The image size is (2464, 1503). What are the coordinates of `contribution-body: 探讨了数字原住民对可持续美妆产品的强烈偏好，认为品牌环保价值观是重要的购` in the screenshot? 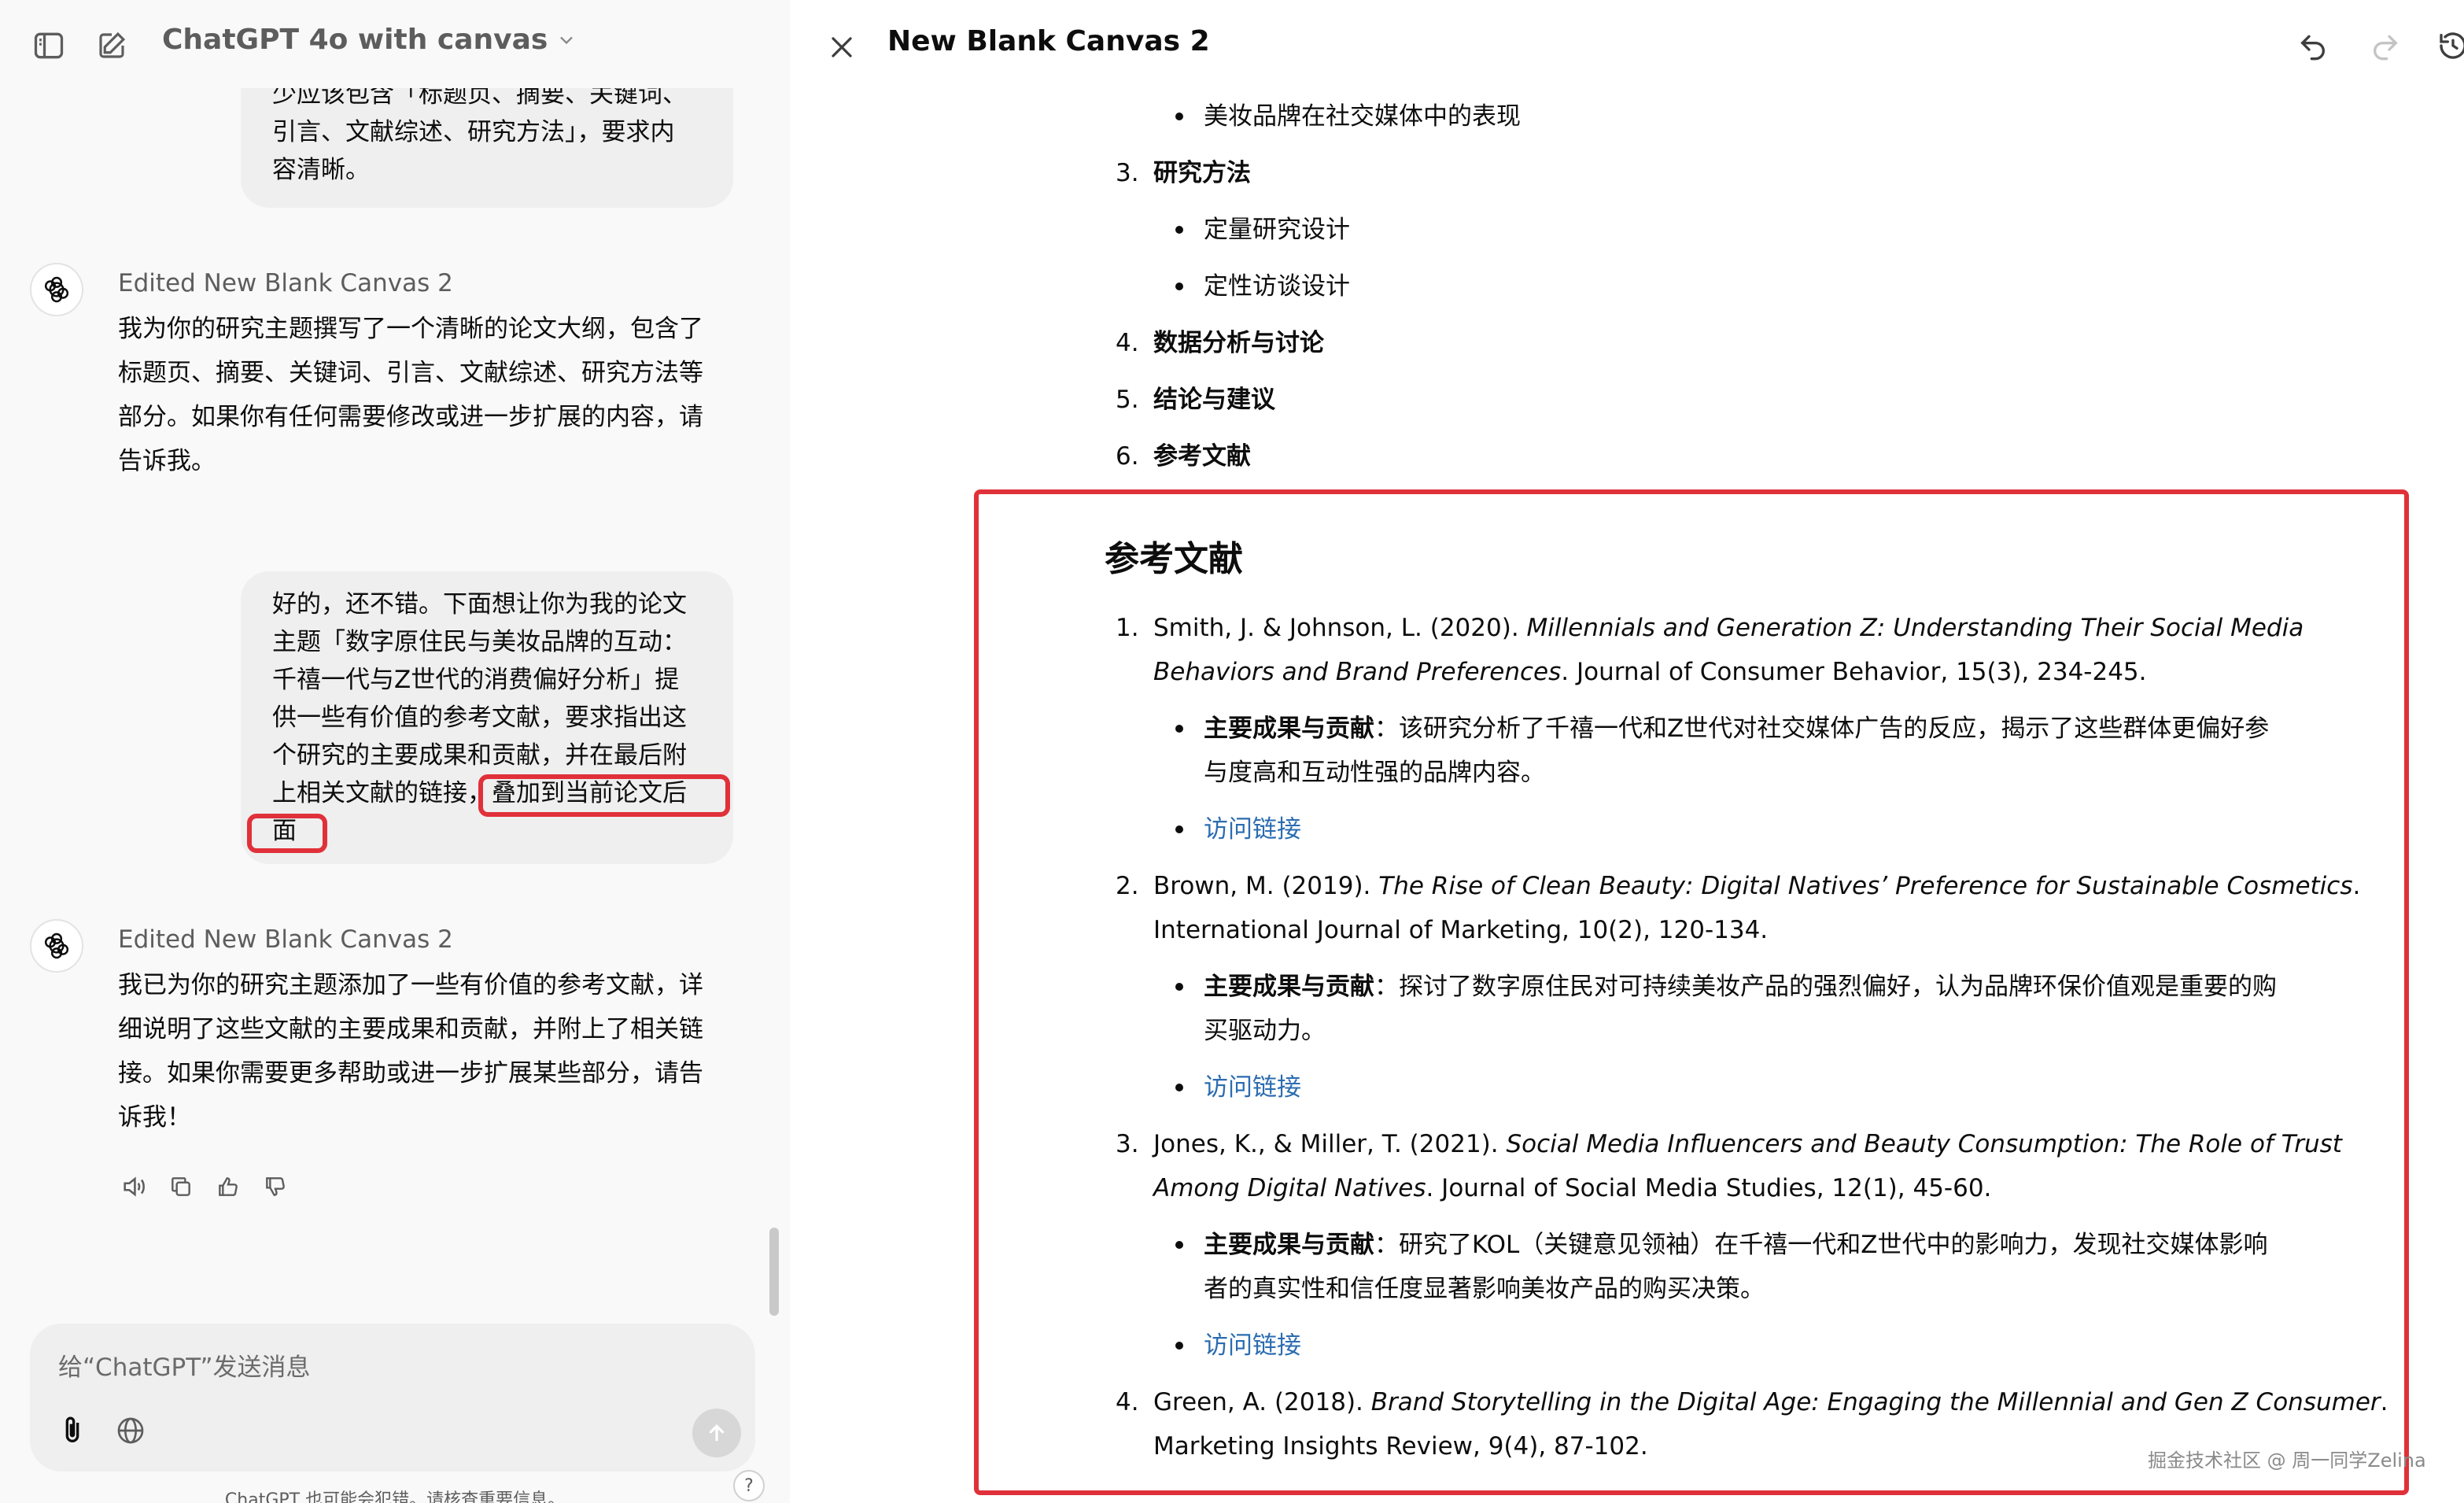 It's located at (1838, 987).